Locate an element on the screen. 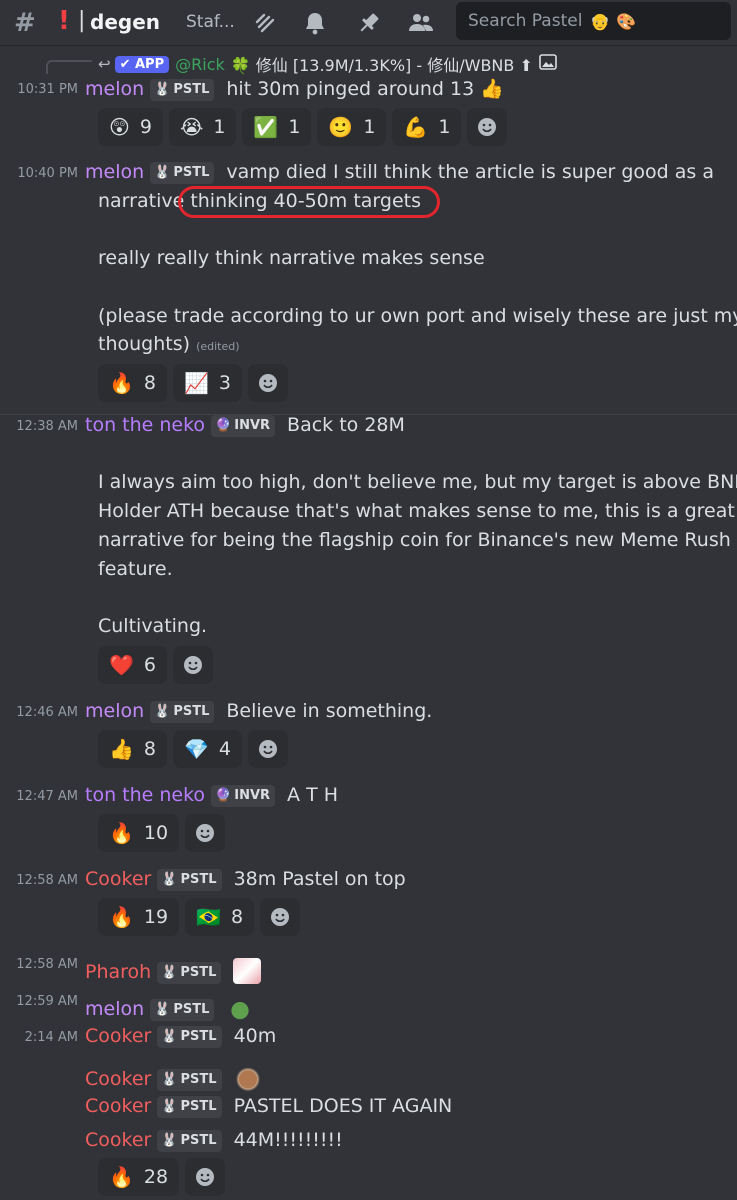 Image resolution: width=737 pixels, height=1200 pixels. timestamp: 12:46 AM is located at coordinates (47, 712).